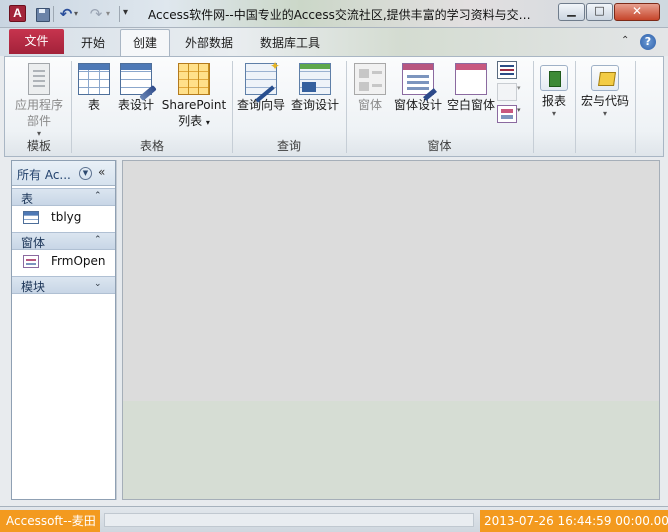 The height and width of the screenshot is (532, 668). What do you see at coordinates (507, 70) in the screenshot?
I see `form-wizard-icon` at bounding box center [507, 70].